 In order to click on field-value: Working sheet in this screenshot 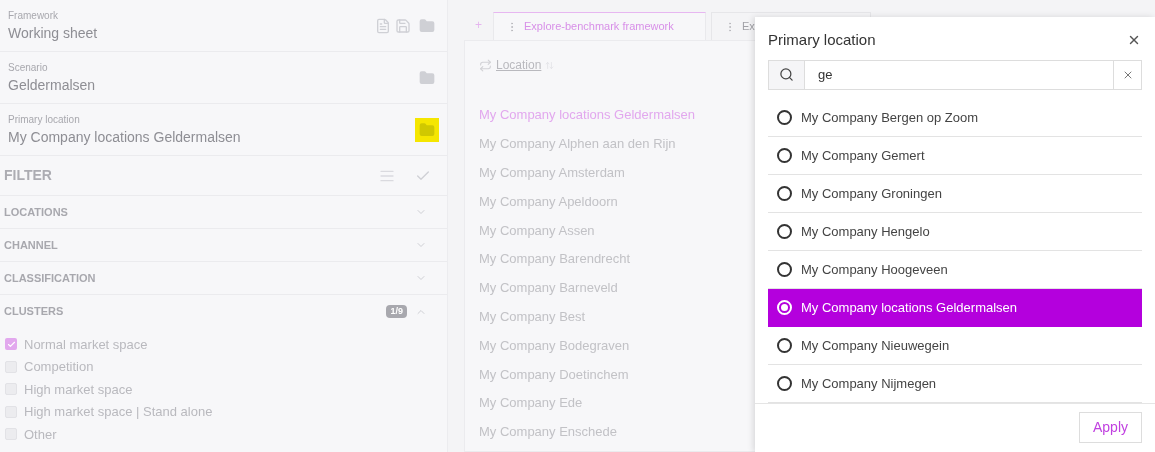, I will do `click(53, 33)`.